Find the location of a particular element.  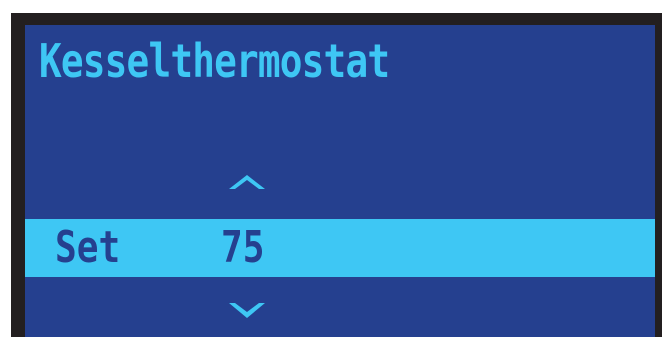

chevron-up-icon is located at coordinates (247, 182).